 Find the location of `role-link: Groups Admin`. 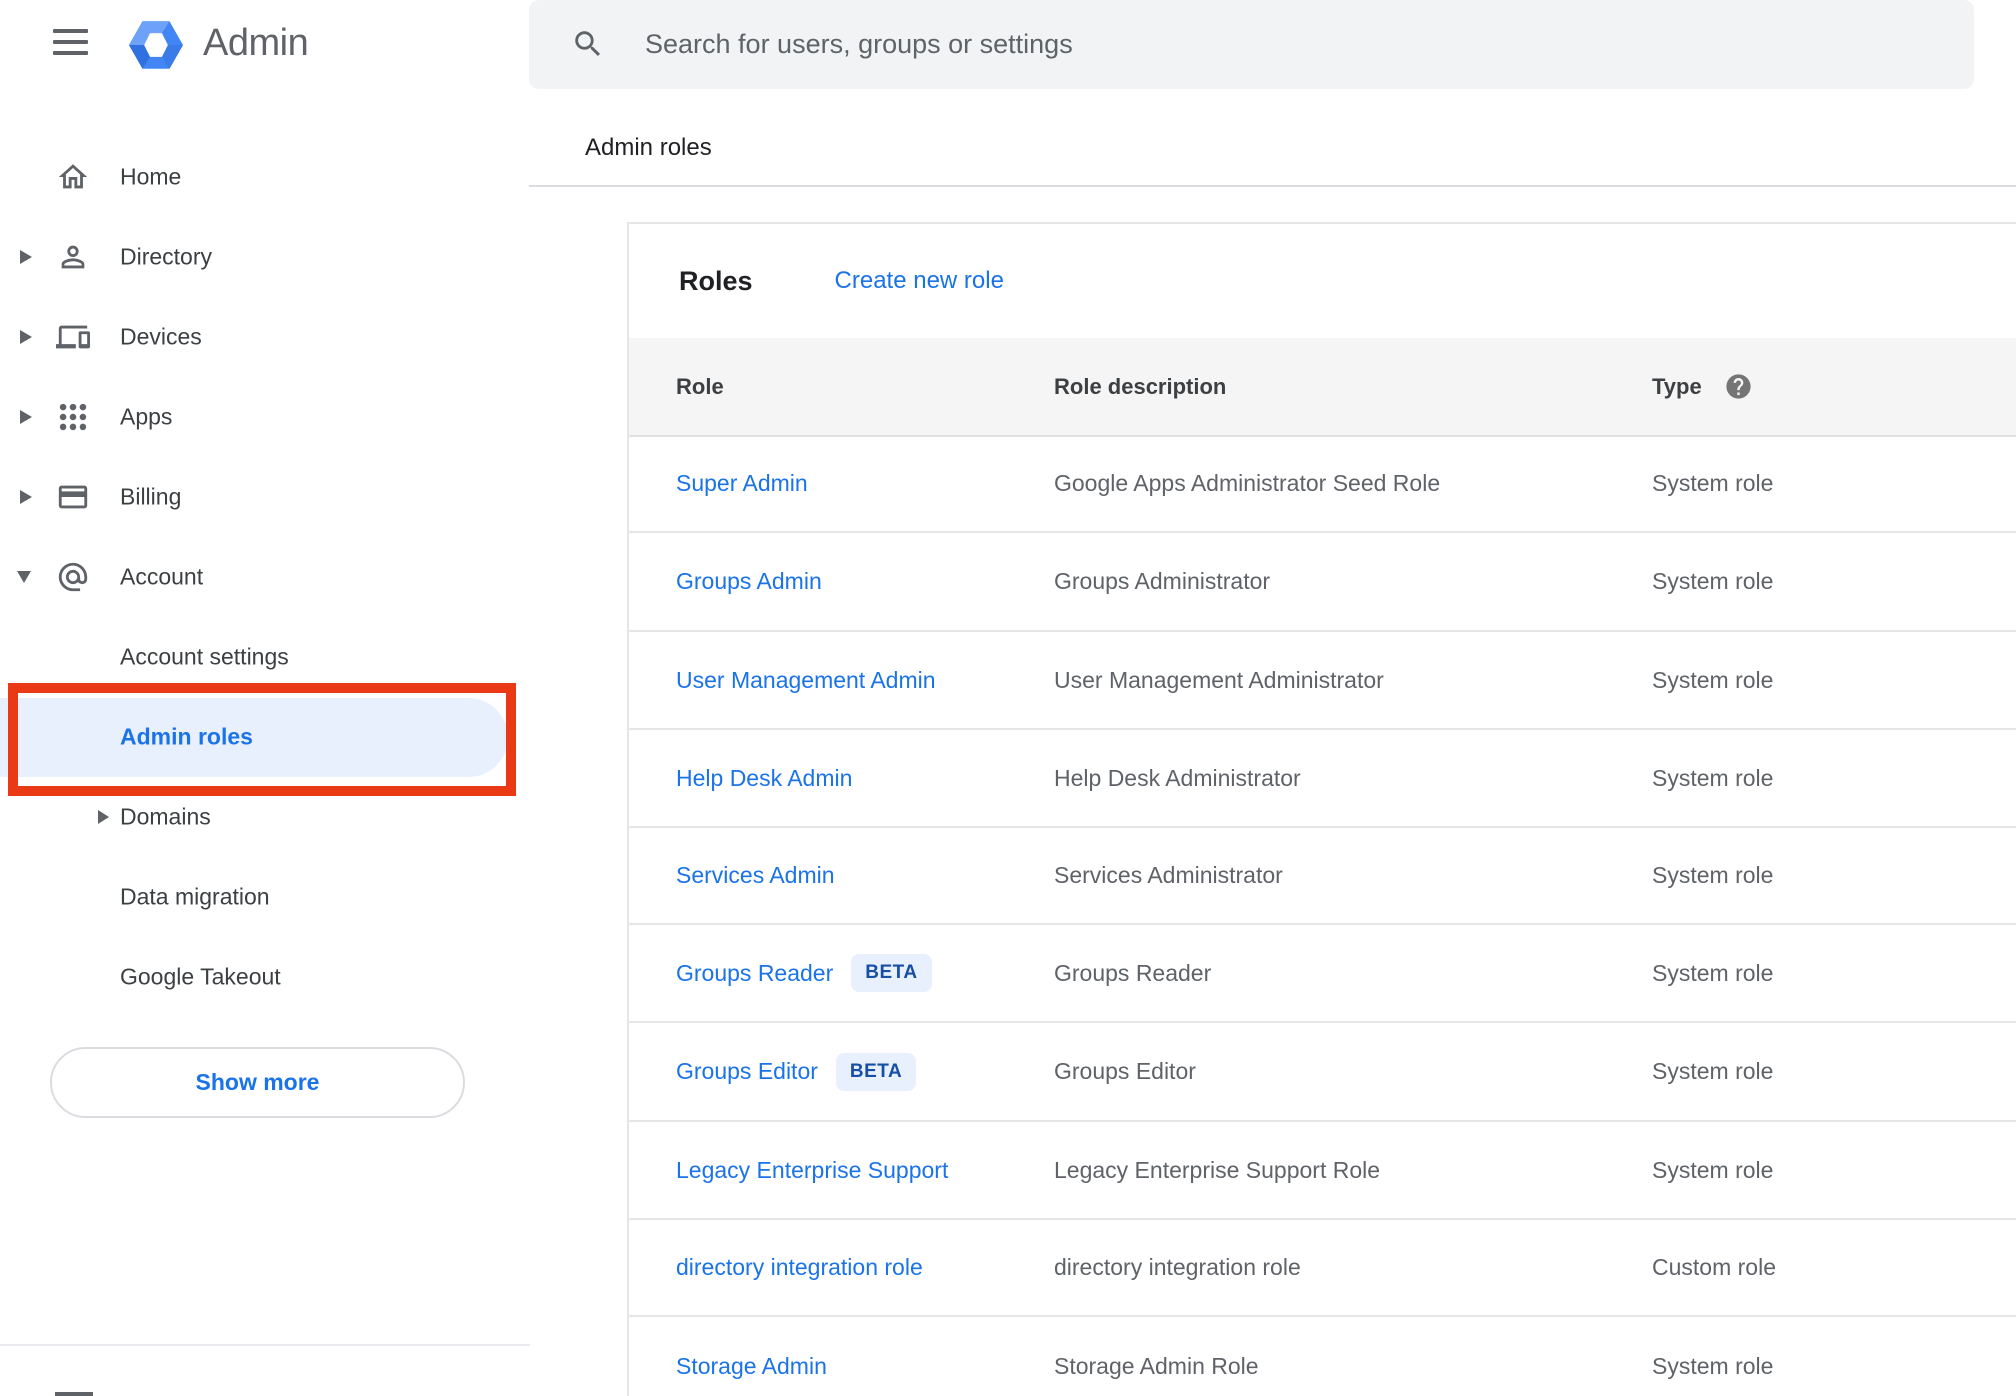

role-link: Groups Admin is located at coordinates (749, 581).